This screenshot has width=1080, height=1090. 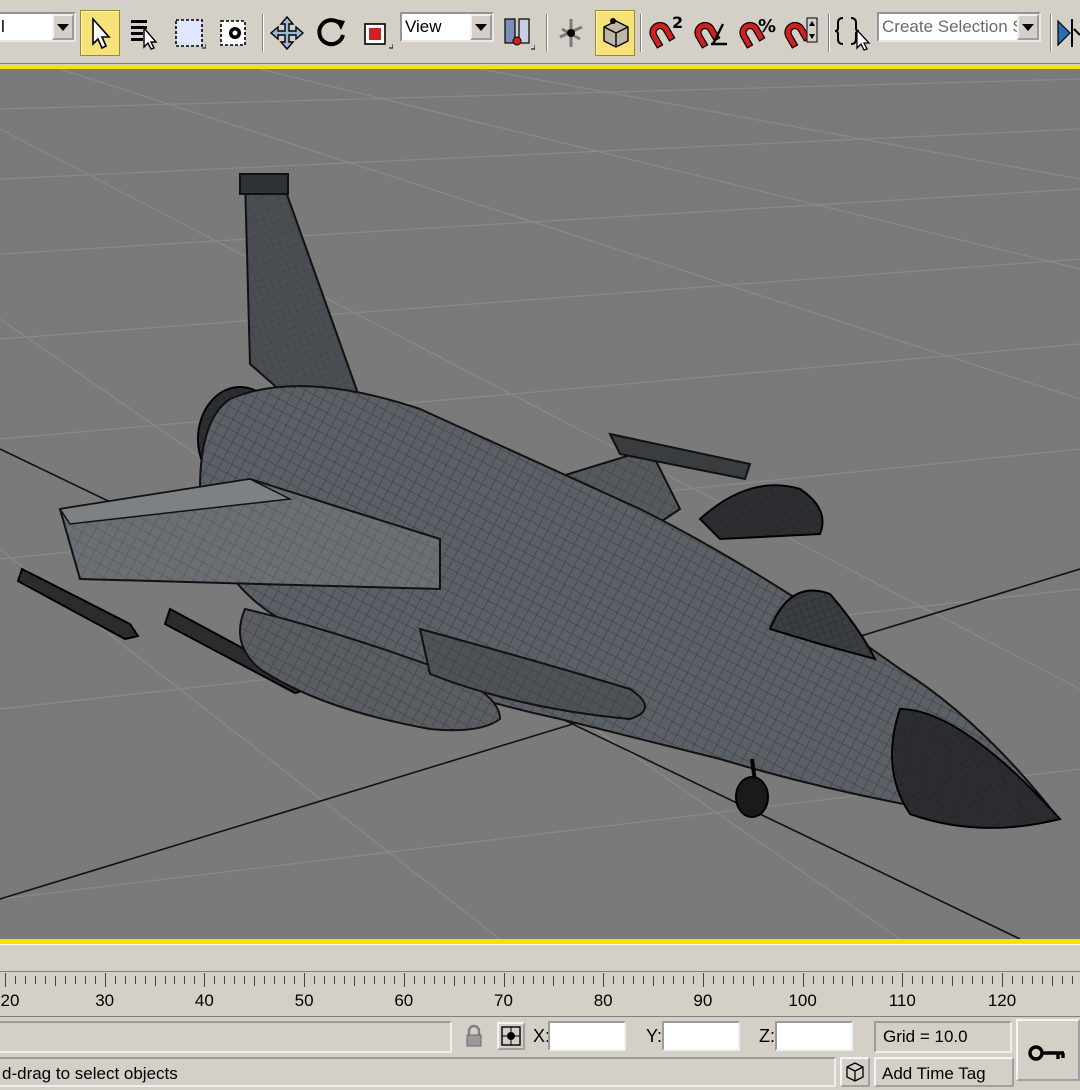 I want to click on y-coordinate-field, so click(x=701, y=1036).